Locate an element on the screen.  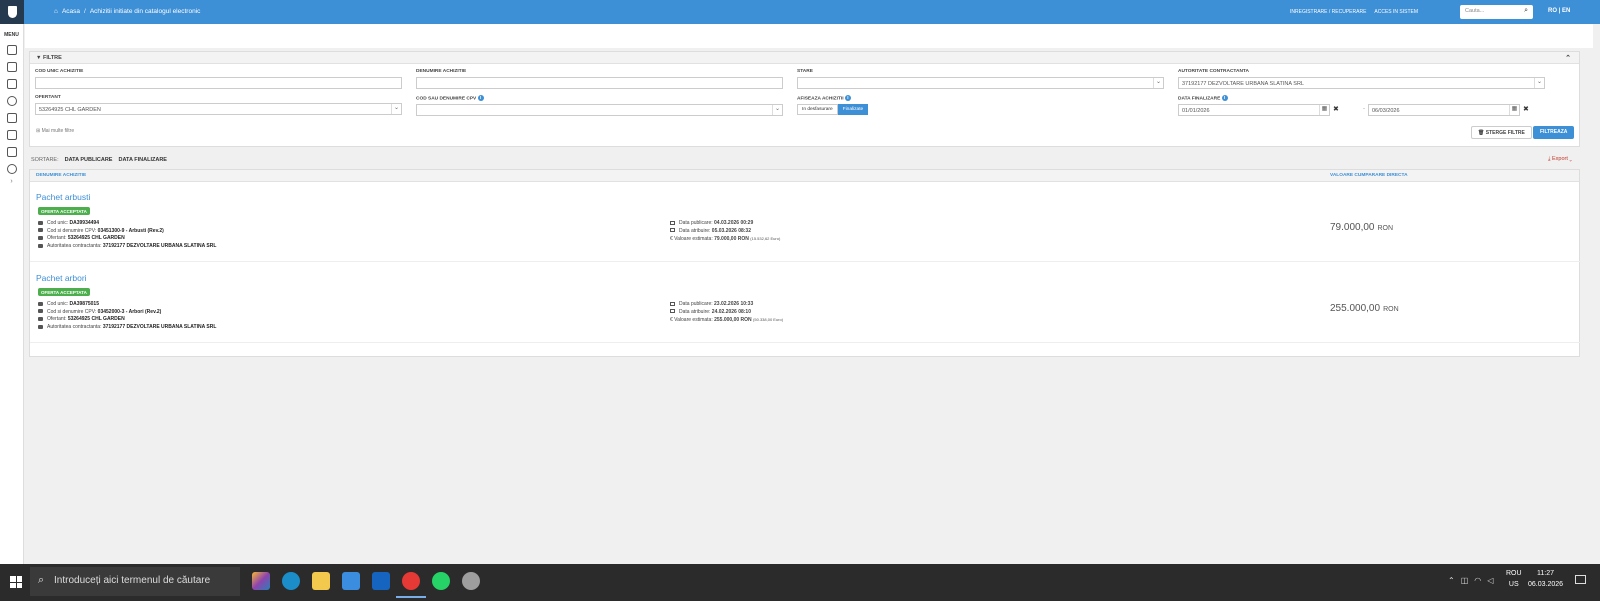
table-icon is located at coordinates (11, 152).